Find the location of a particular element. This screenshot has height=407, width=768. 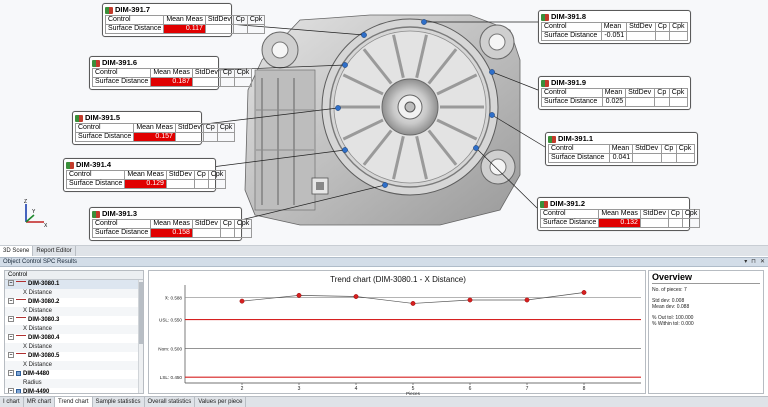

radius-icon is located at coordinates (18, 390).